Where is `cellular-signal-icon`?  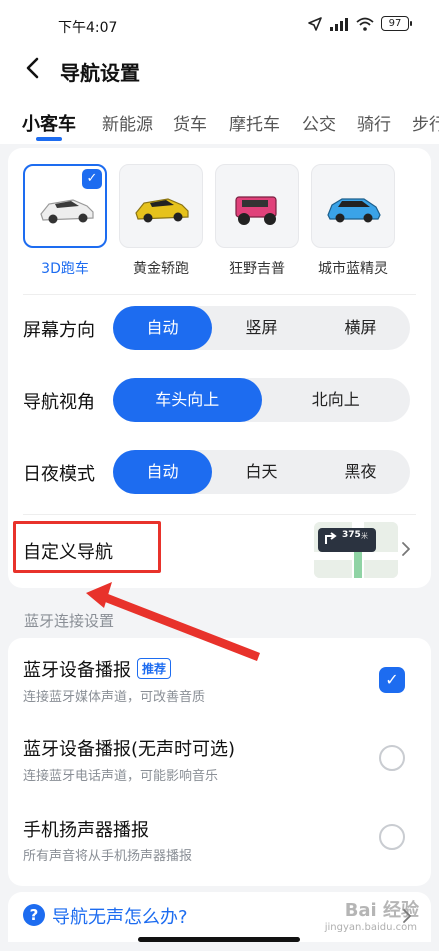 cellular-signal-icon is located at coordinates (339, 24).